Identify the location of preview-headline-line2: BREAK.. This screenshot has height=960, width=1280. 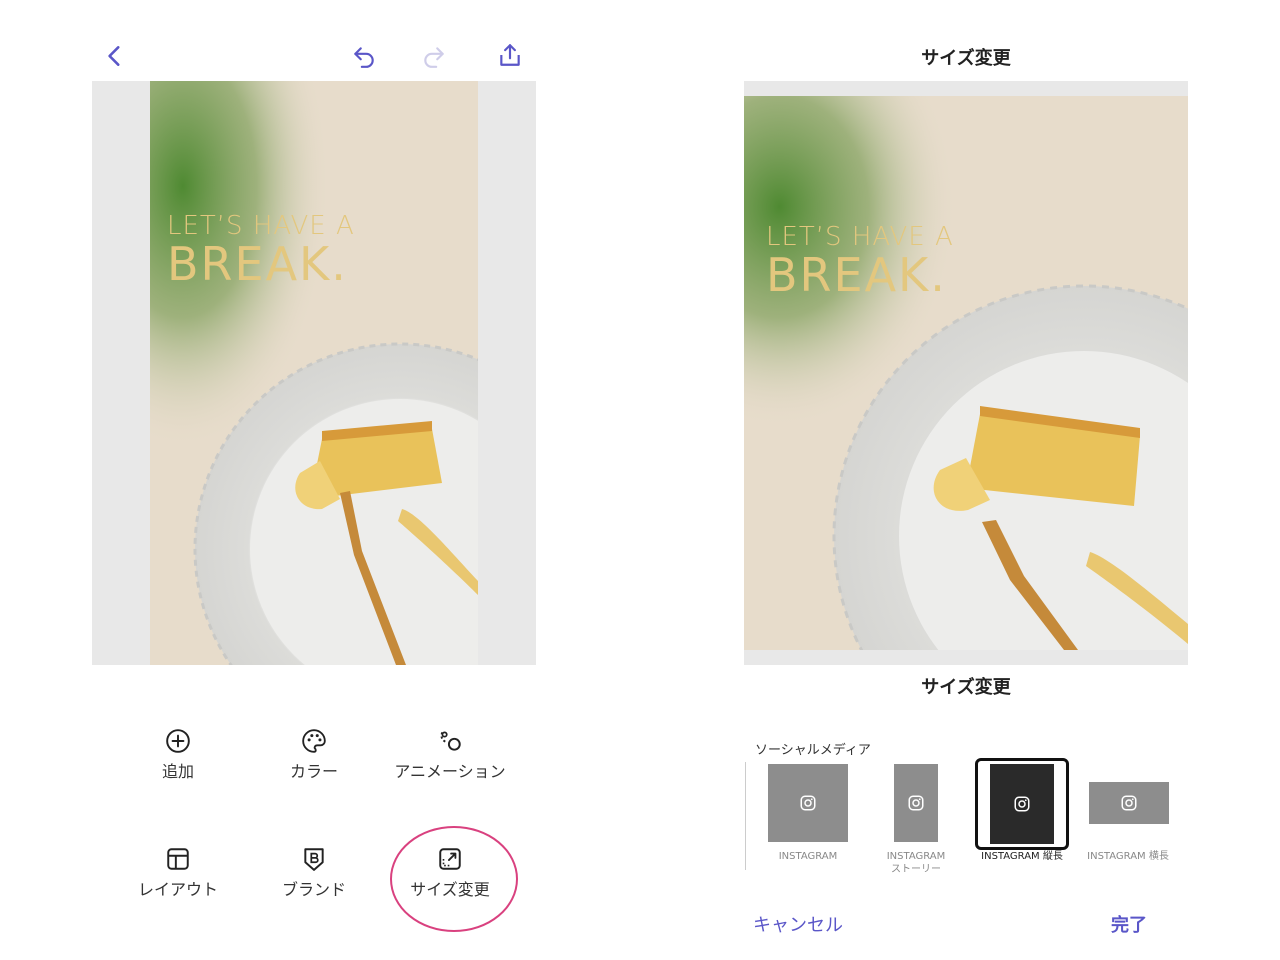
(856, 275).